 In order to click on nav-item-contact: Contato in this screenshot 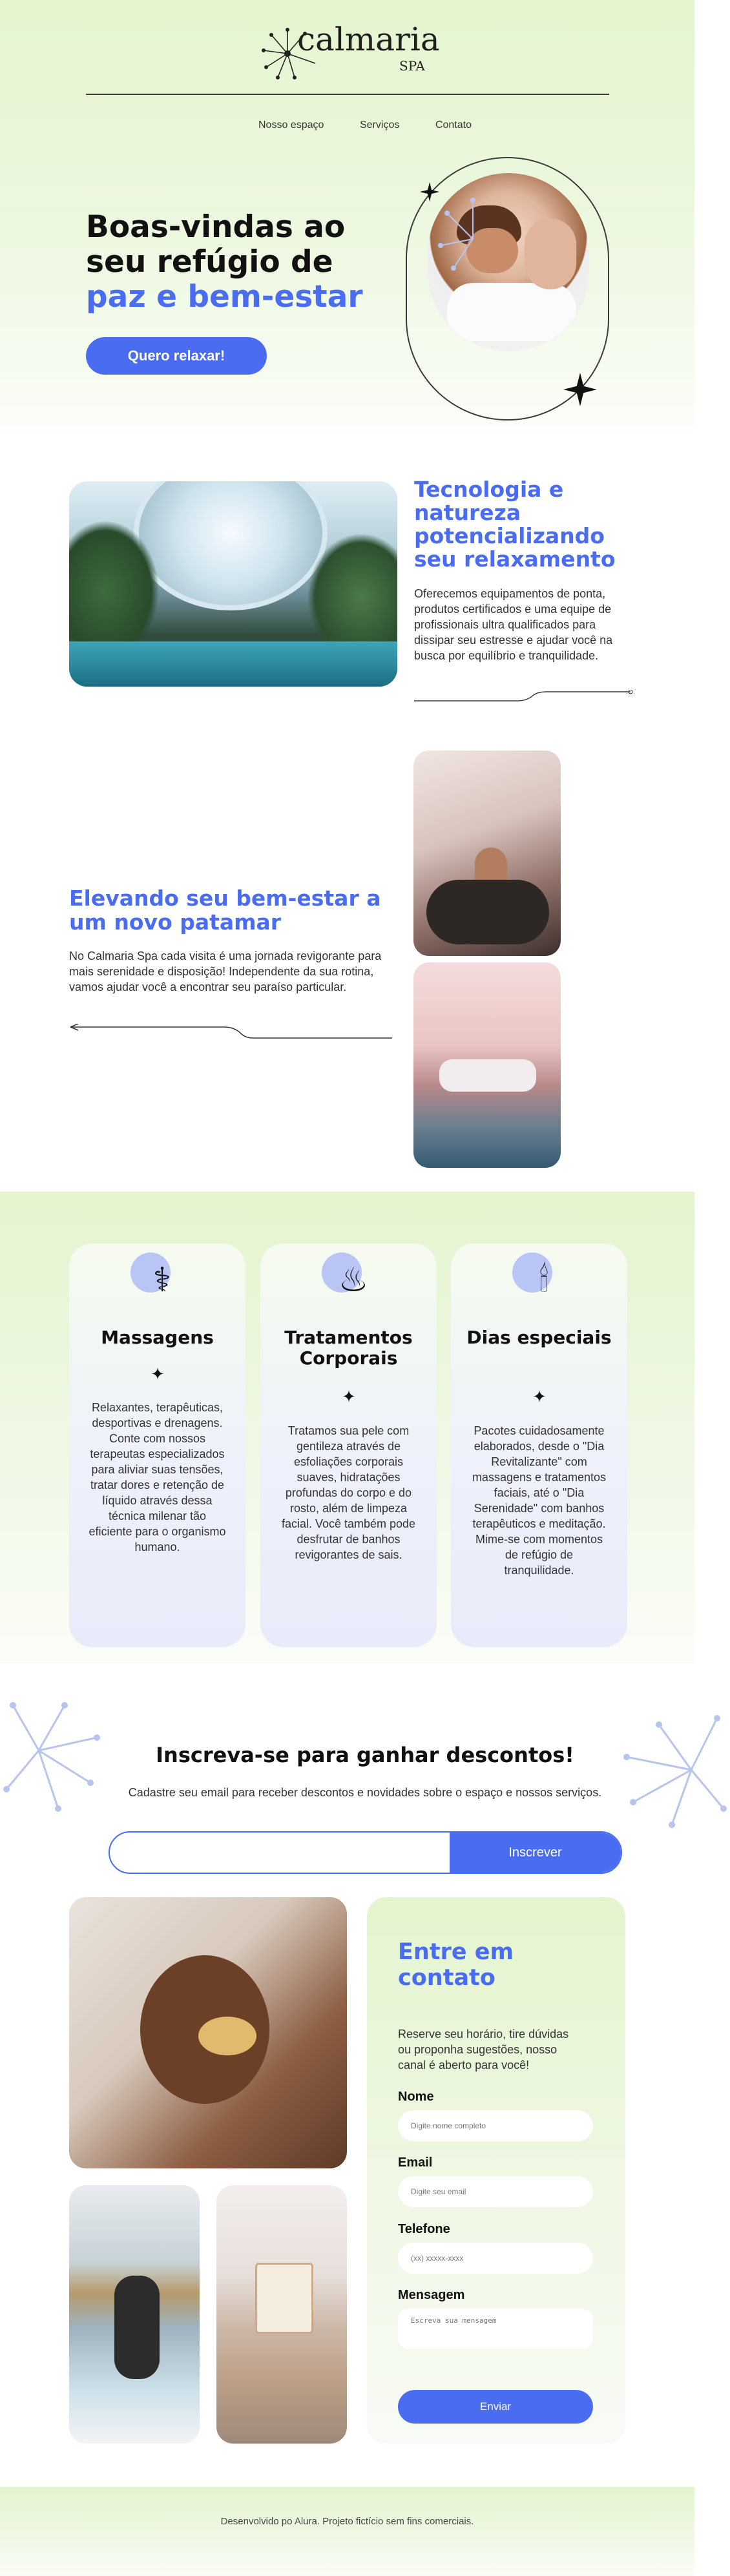, I will do `click(453, 125)`.